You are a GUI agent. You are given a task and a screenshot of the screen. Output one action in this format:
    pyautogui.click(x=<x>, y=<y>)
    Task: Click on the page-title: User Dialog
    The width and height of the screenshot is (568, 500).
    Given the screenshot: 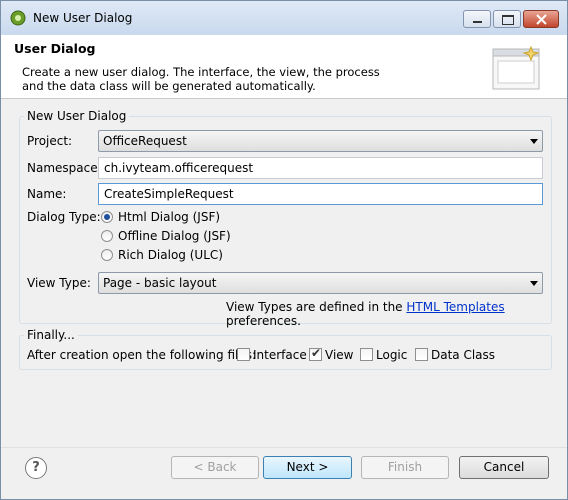 What is the action you would take?
    pyautogui.click(x=55, y=48)
    